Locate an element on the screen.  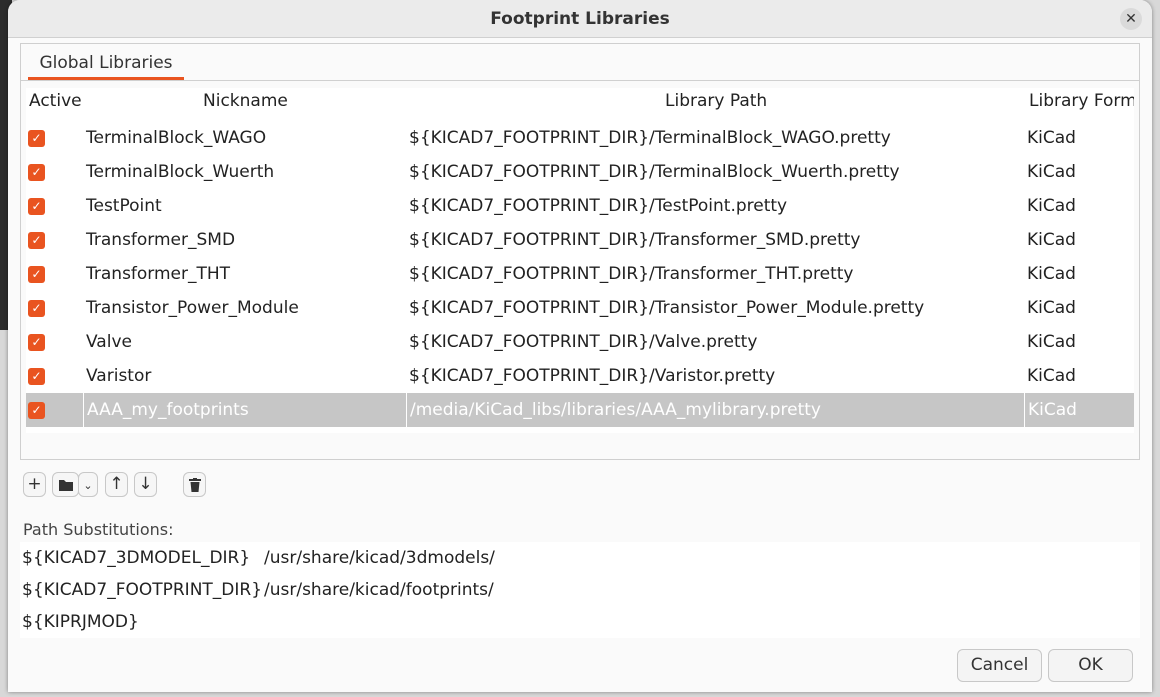
folder-icon is located at coordinates (65, 485).